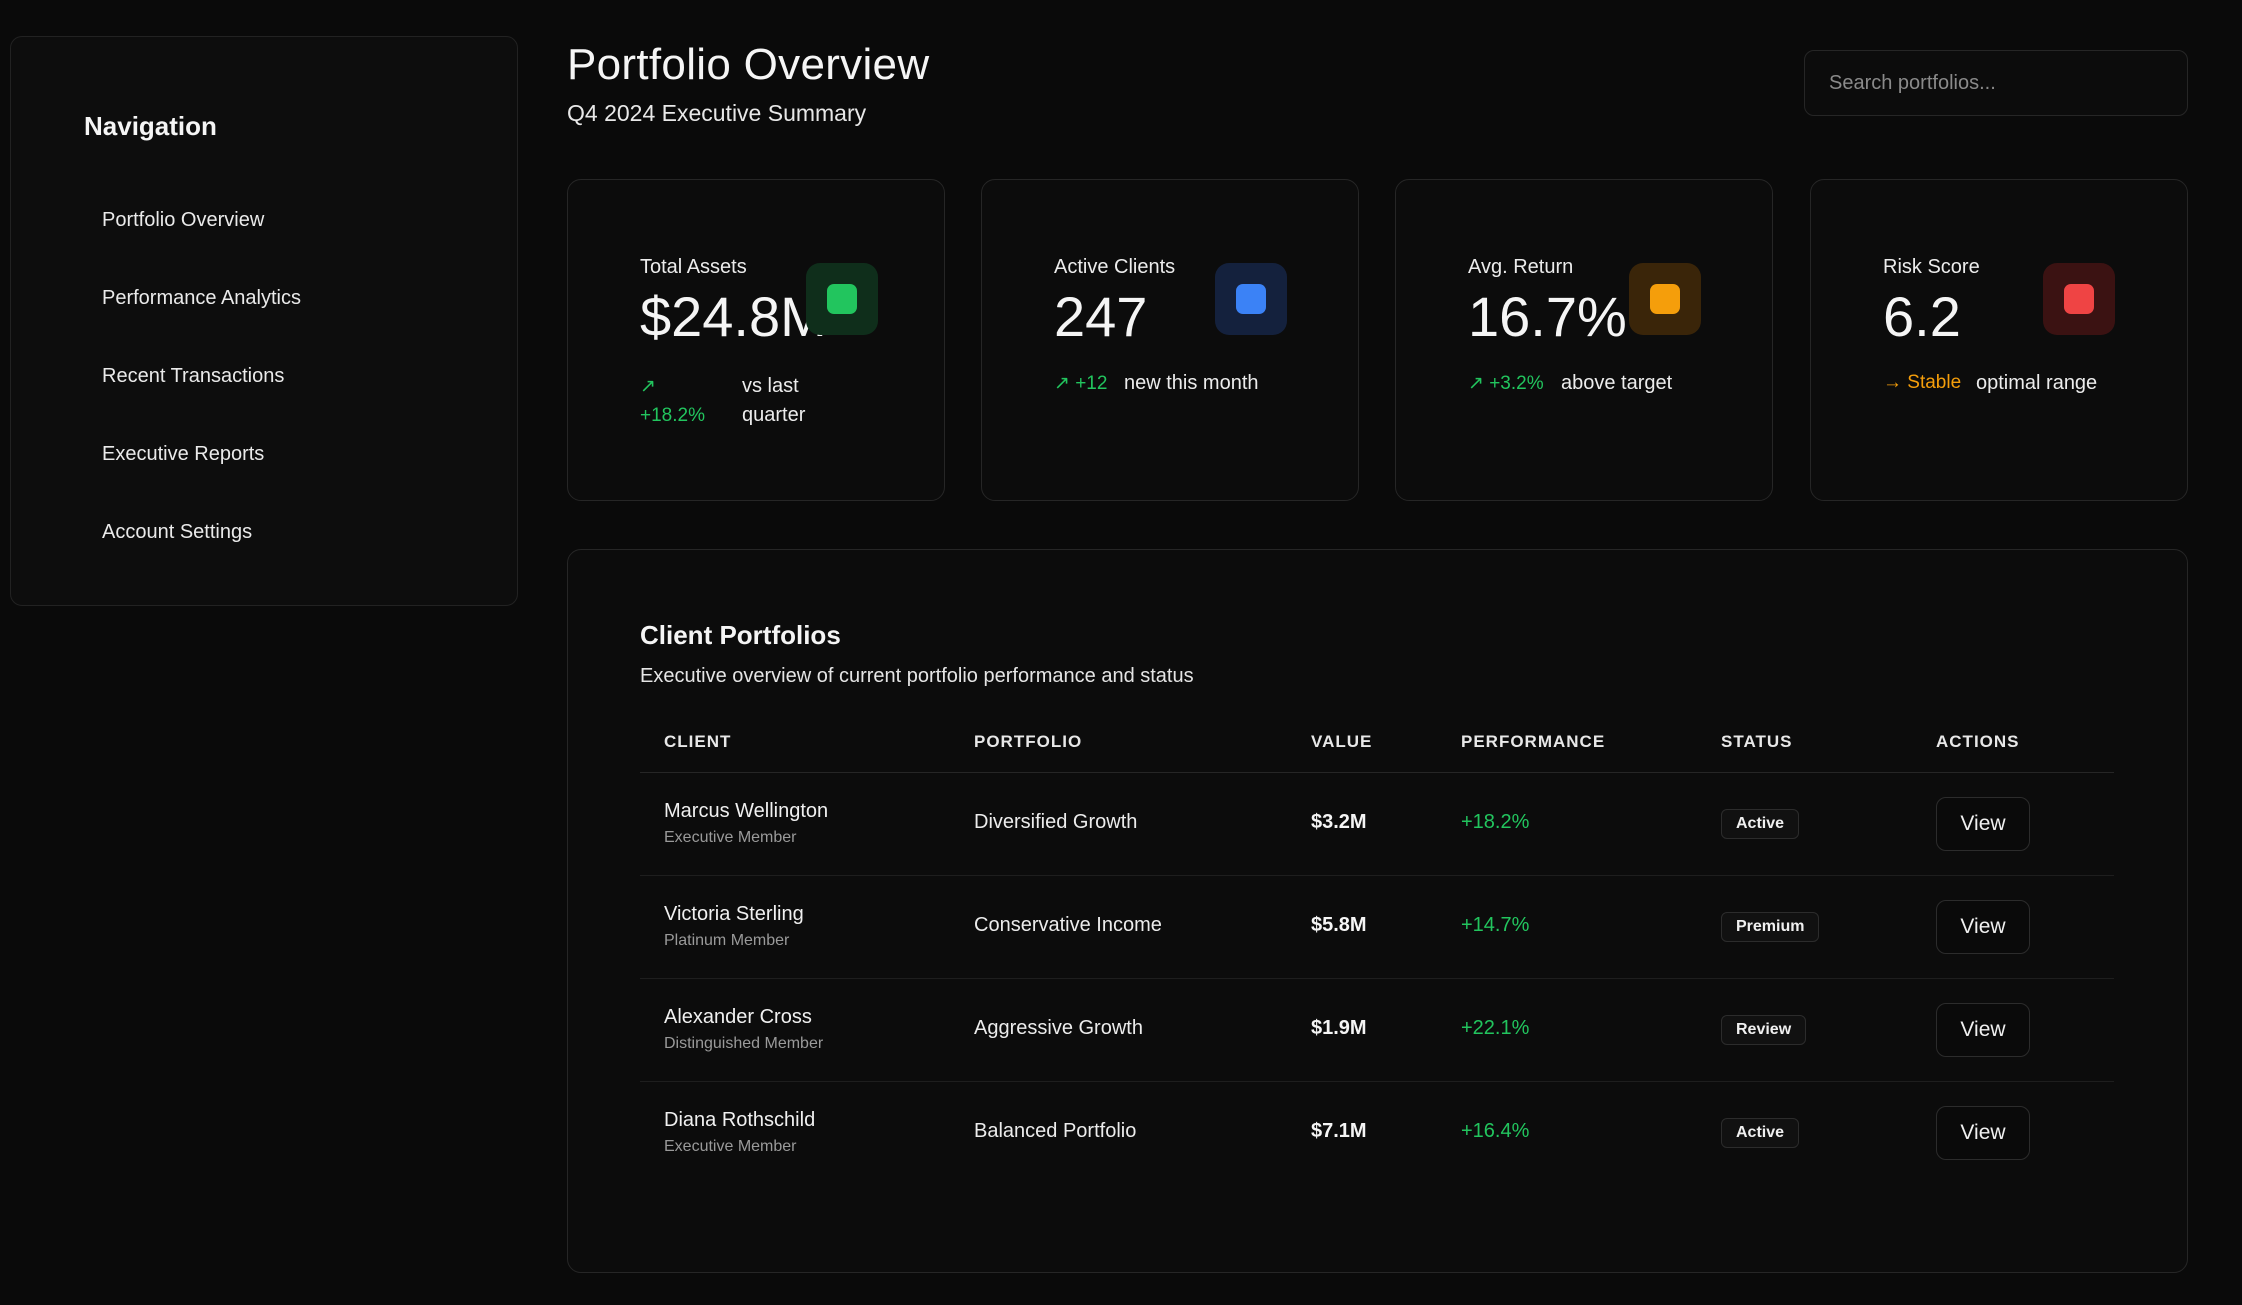 The height and width of the screenshot is (1305, 2242). I want to click on portfolio-name: Balanced Portfolio, so click(1055, 1131).